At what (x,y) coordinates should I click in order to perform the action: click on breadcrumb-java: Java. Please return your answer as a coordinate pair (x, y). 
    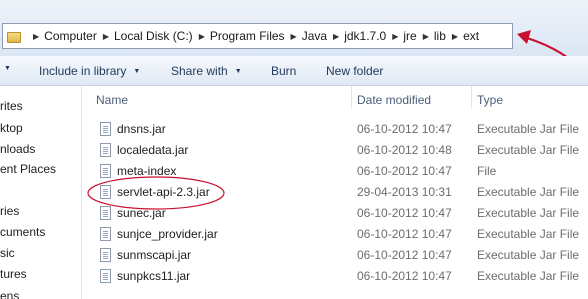
    Looking at the image, I should click on (314, 36).